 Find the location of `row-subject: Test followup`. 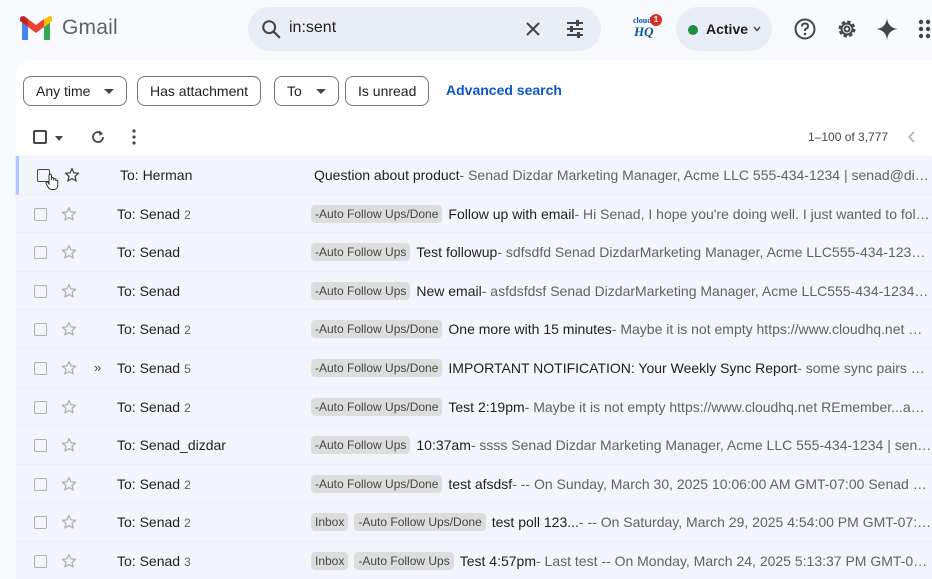

row-subject: Test followup is located at coordinates (457, 252).